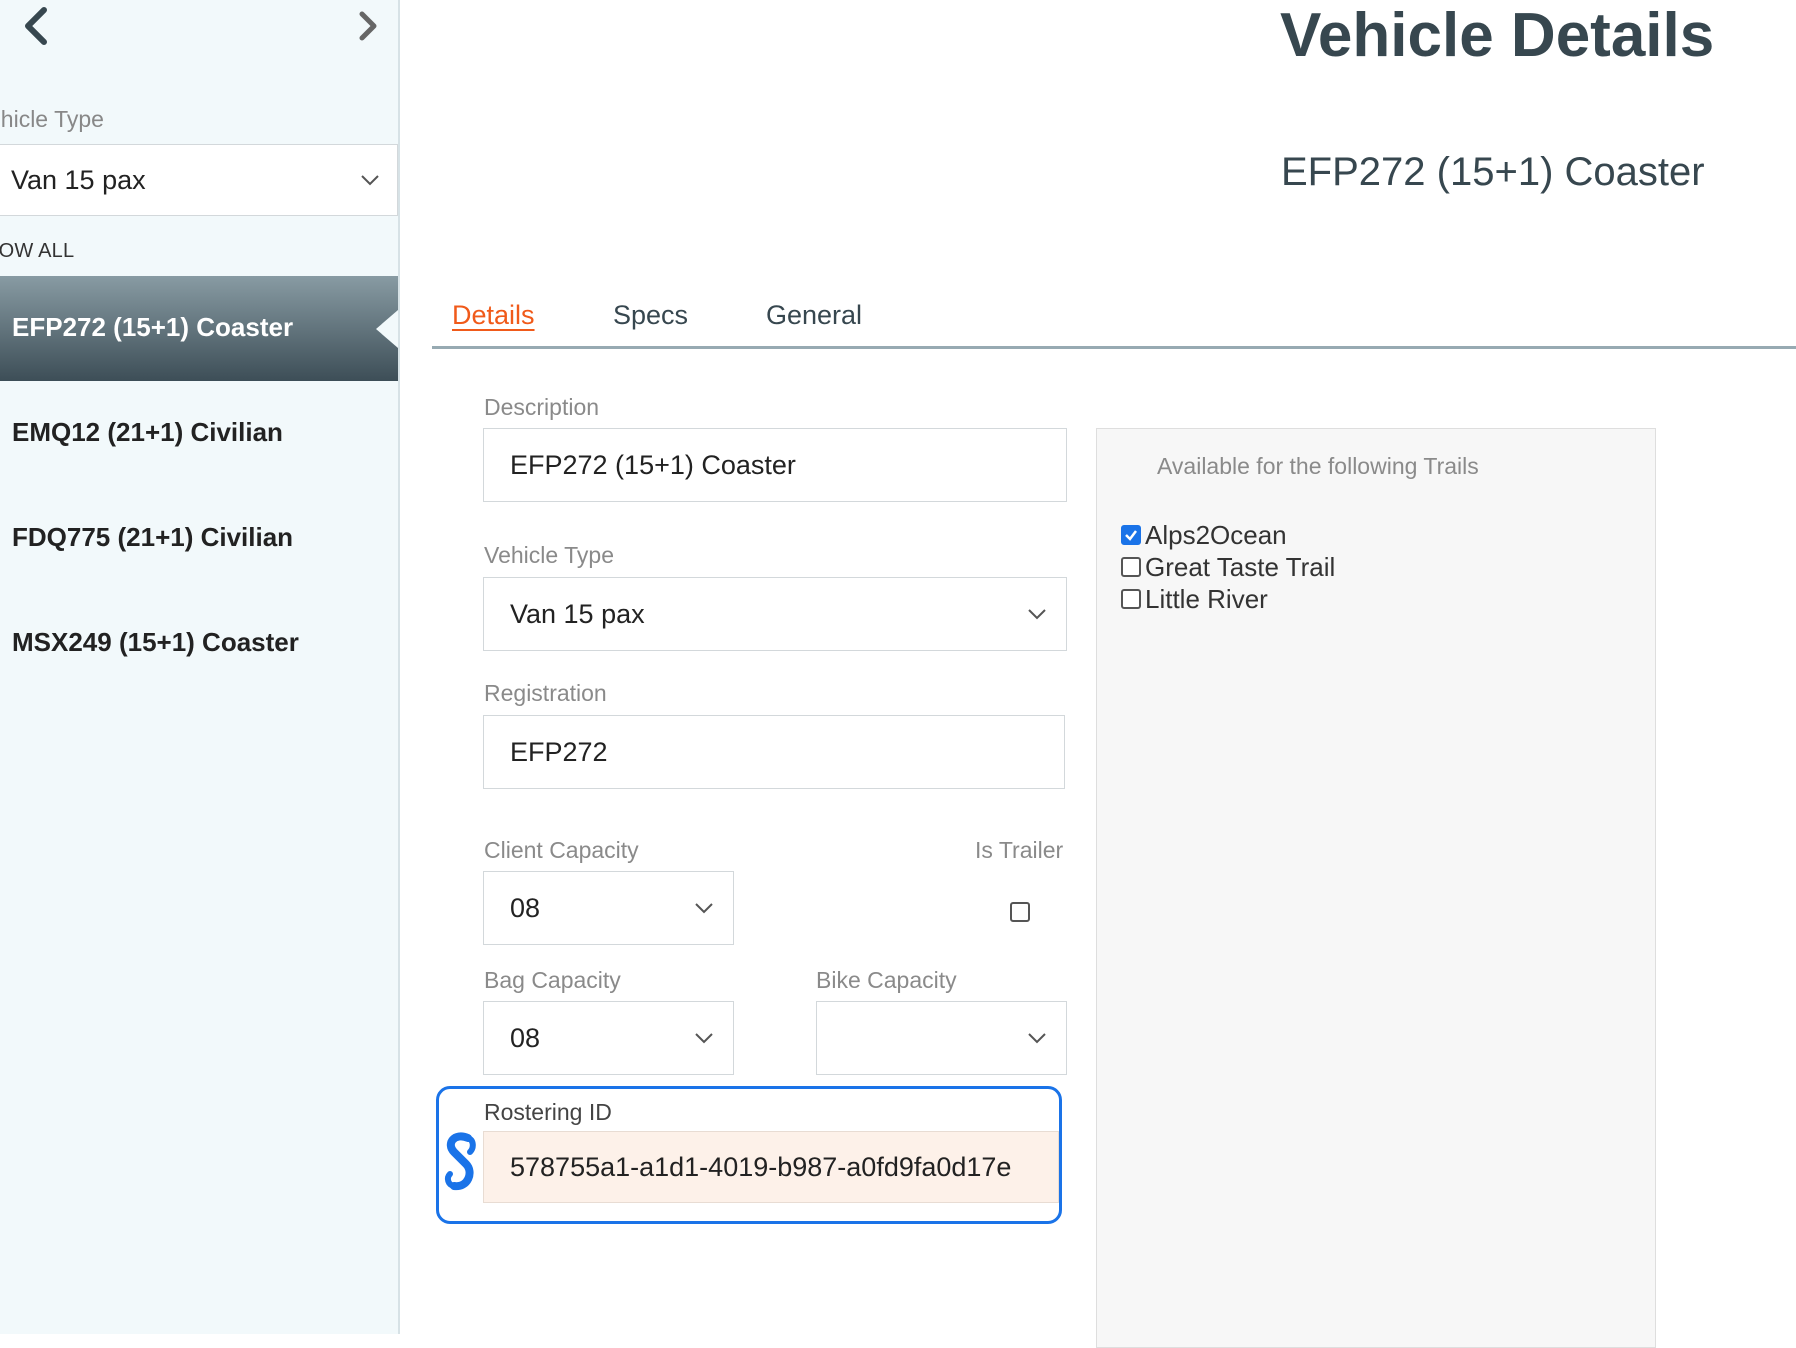  Describe the element at coordinates (1019, 850) in the screenshot. I see `is-trailer-label: Is Trailer` at that location.